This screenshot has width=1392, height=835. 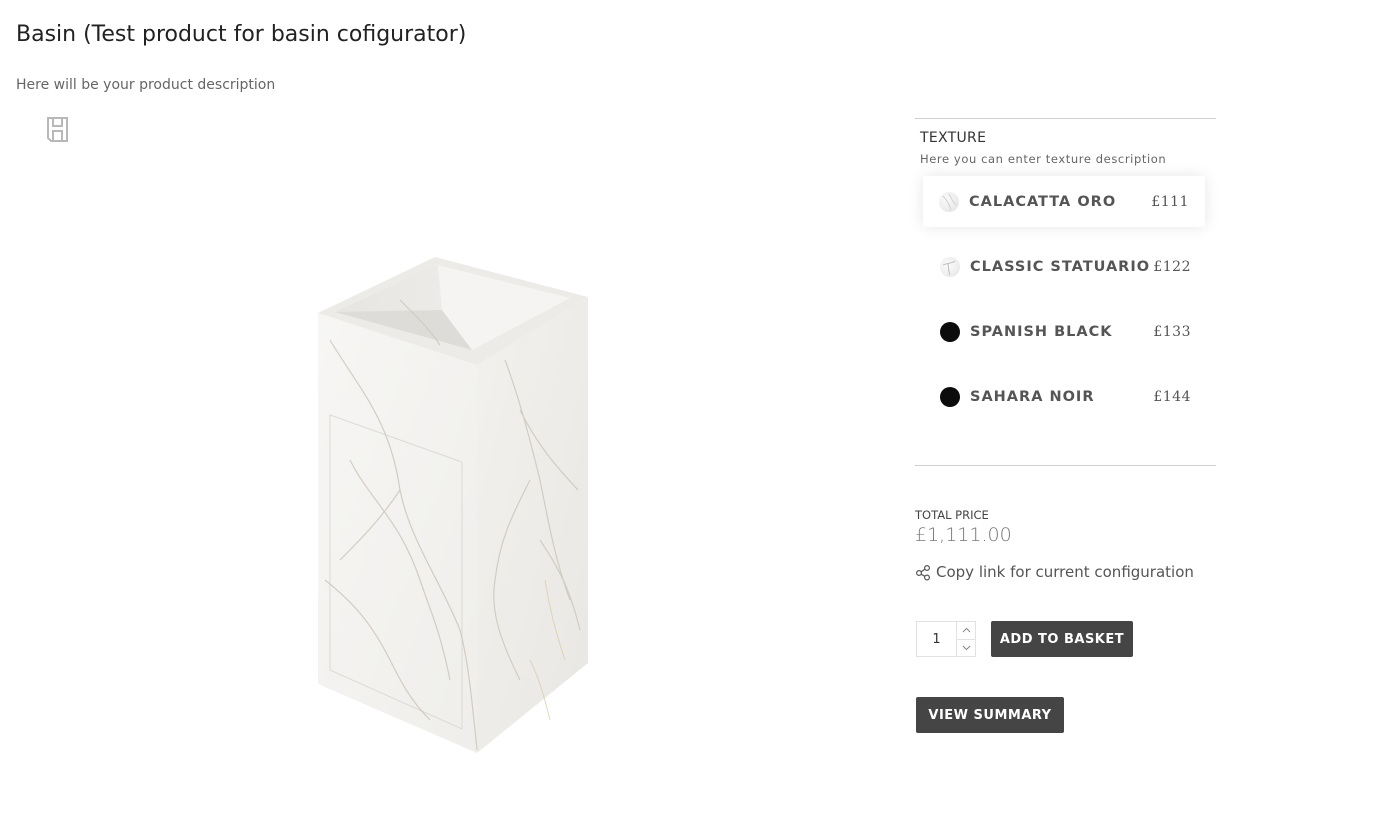 What do you see at coordinates (1065, 465) in the screenshot?
I see `divider-bottom` at bounding box center [1065, 465].